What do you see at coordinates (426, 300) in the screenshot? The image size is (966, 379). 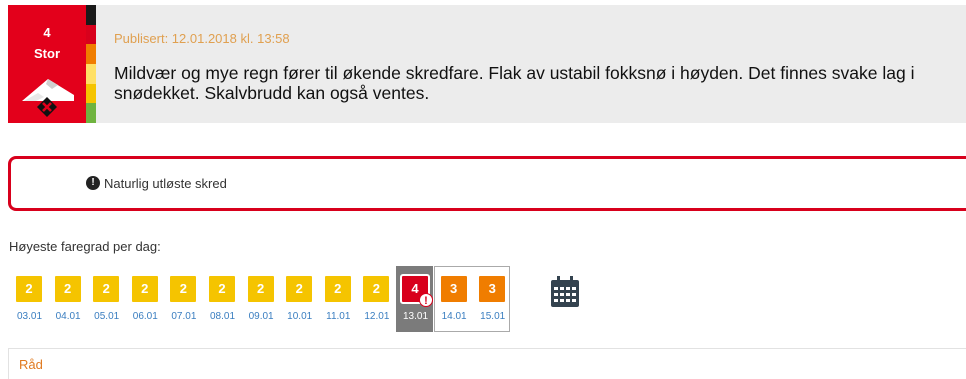 I see `alert-icon: !` at bounding box center [426, 300].